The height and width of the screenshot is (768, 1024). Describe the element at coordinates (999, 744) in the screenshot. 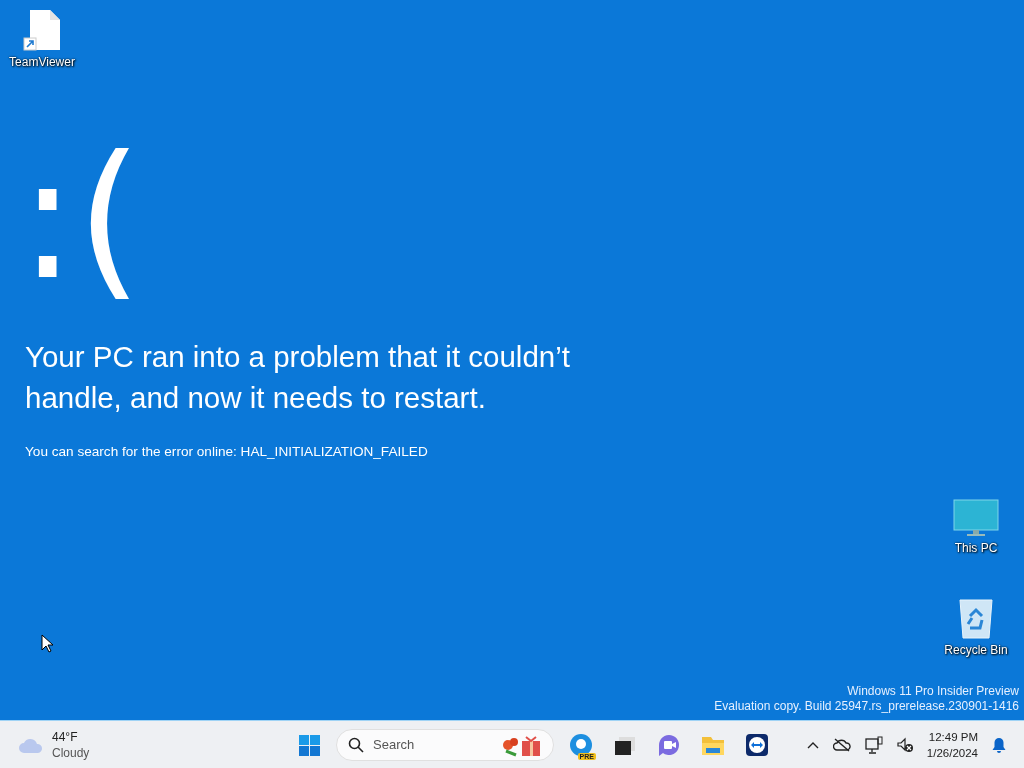

I see `bell-icon` at that location.